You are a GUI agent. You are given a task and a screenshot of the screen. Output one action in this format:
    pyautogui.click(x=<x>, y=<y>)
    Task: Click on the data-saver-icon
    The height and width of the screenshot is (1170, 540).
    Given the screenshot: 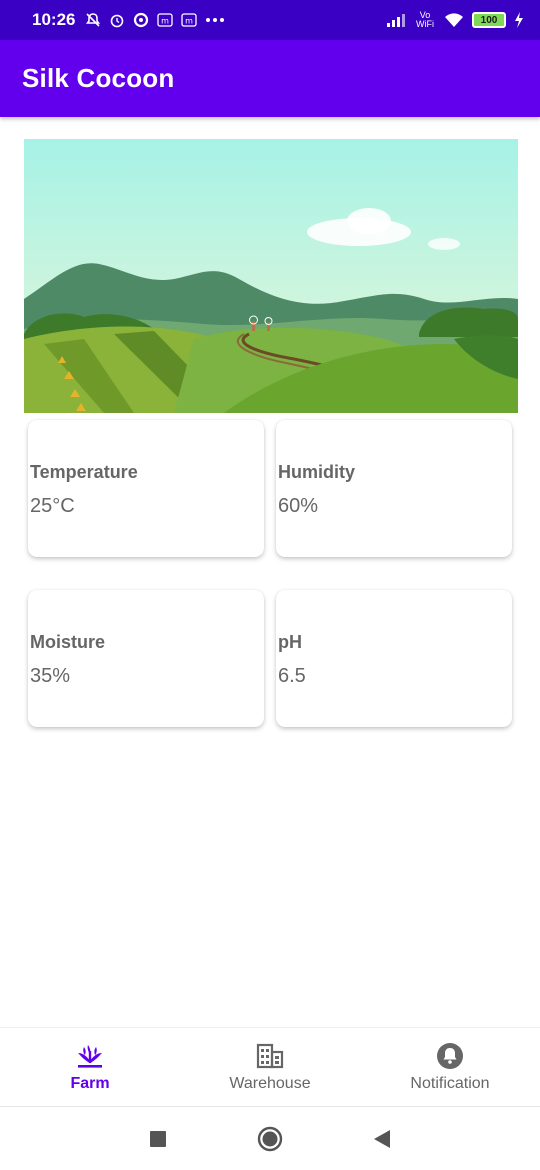 What is the action you would take?
    pyautogui.click(x=141, y=20)
    